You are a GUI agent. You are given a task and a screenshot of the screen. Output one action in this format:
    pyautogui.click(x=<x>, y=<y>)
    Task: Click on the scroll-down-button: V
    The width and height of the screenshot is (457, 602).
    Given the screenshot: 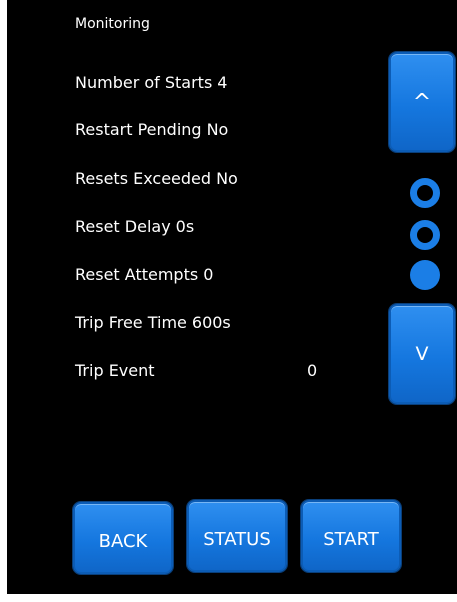 What is the action you would take?
    pyautogui.click(x=422, y=354)
    